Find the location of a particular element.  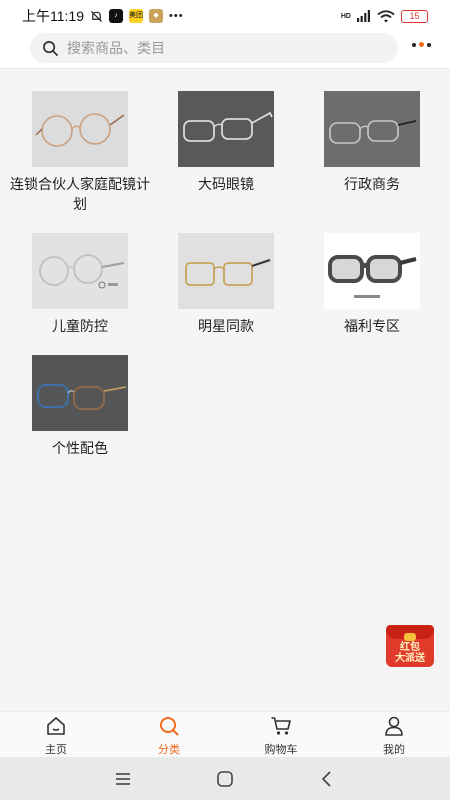

category-item: 儿童防控 is located at coordinates (80, 284).